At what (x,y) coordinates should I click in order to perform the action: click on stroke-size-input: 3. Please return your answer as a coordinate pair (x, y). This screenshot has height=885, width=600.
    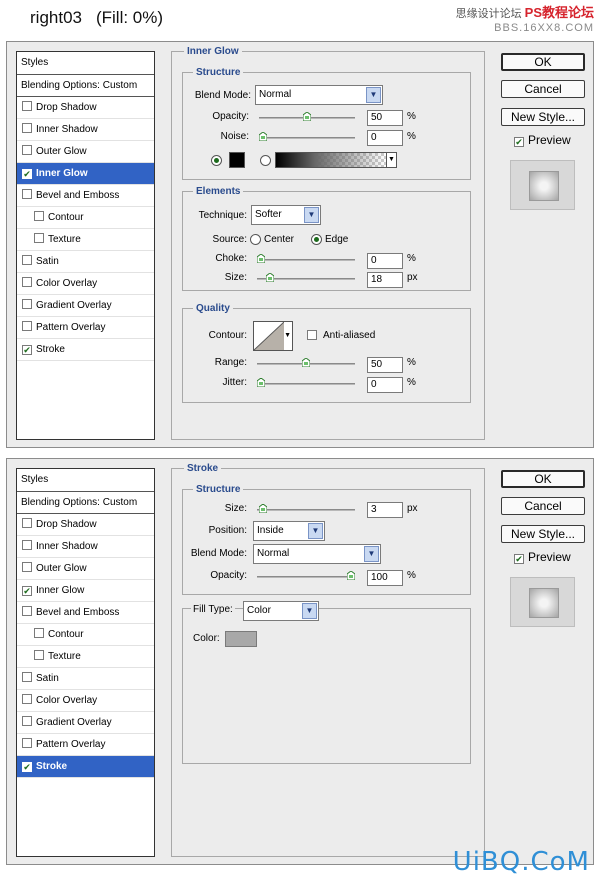
    Looking at the image, I should click on (385, 510).